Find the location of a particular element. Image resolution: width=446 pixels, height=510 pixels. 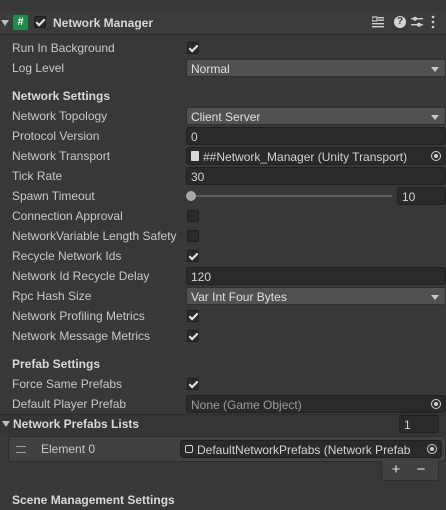

network-transport-field: ##Network_Manager (Unity Transport) is located at coordinates (316, 156).